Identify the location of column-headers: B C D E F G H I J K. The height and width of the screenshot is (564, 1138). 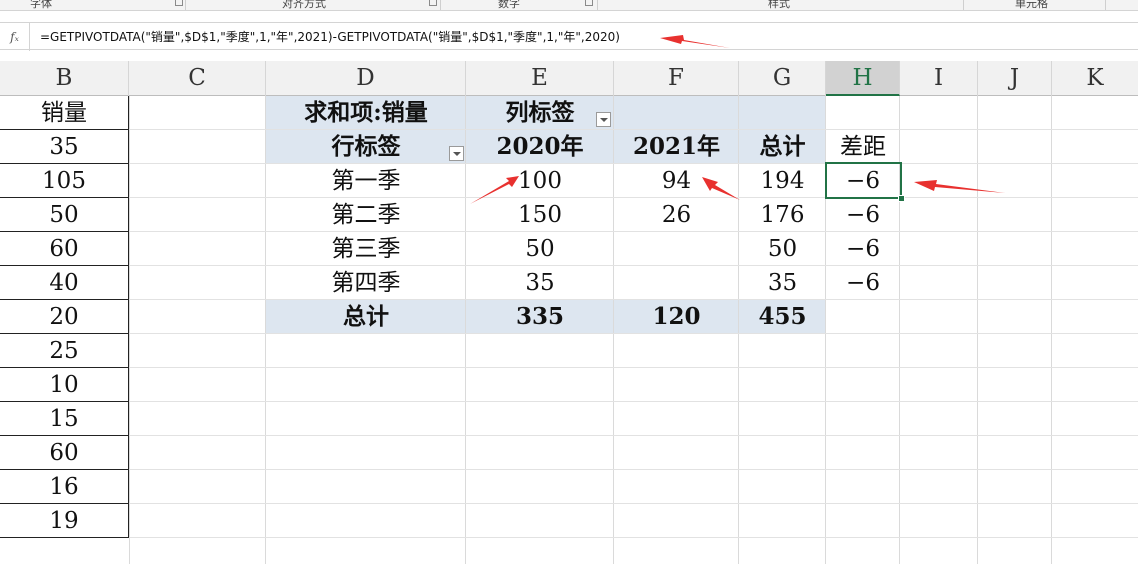
(569, 78).